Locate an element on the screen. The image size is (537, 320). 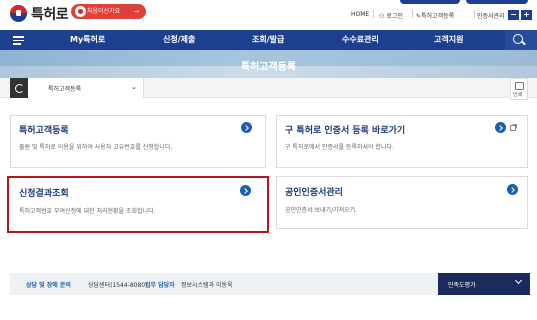
card-title: 특허고객등록 is located at coordinates (44, 131).